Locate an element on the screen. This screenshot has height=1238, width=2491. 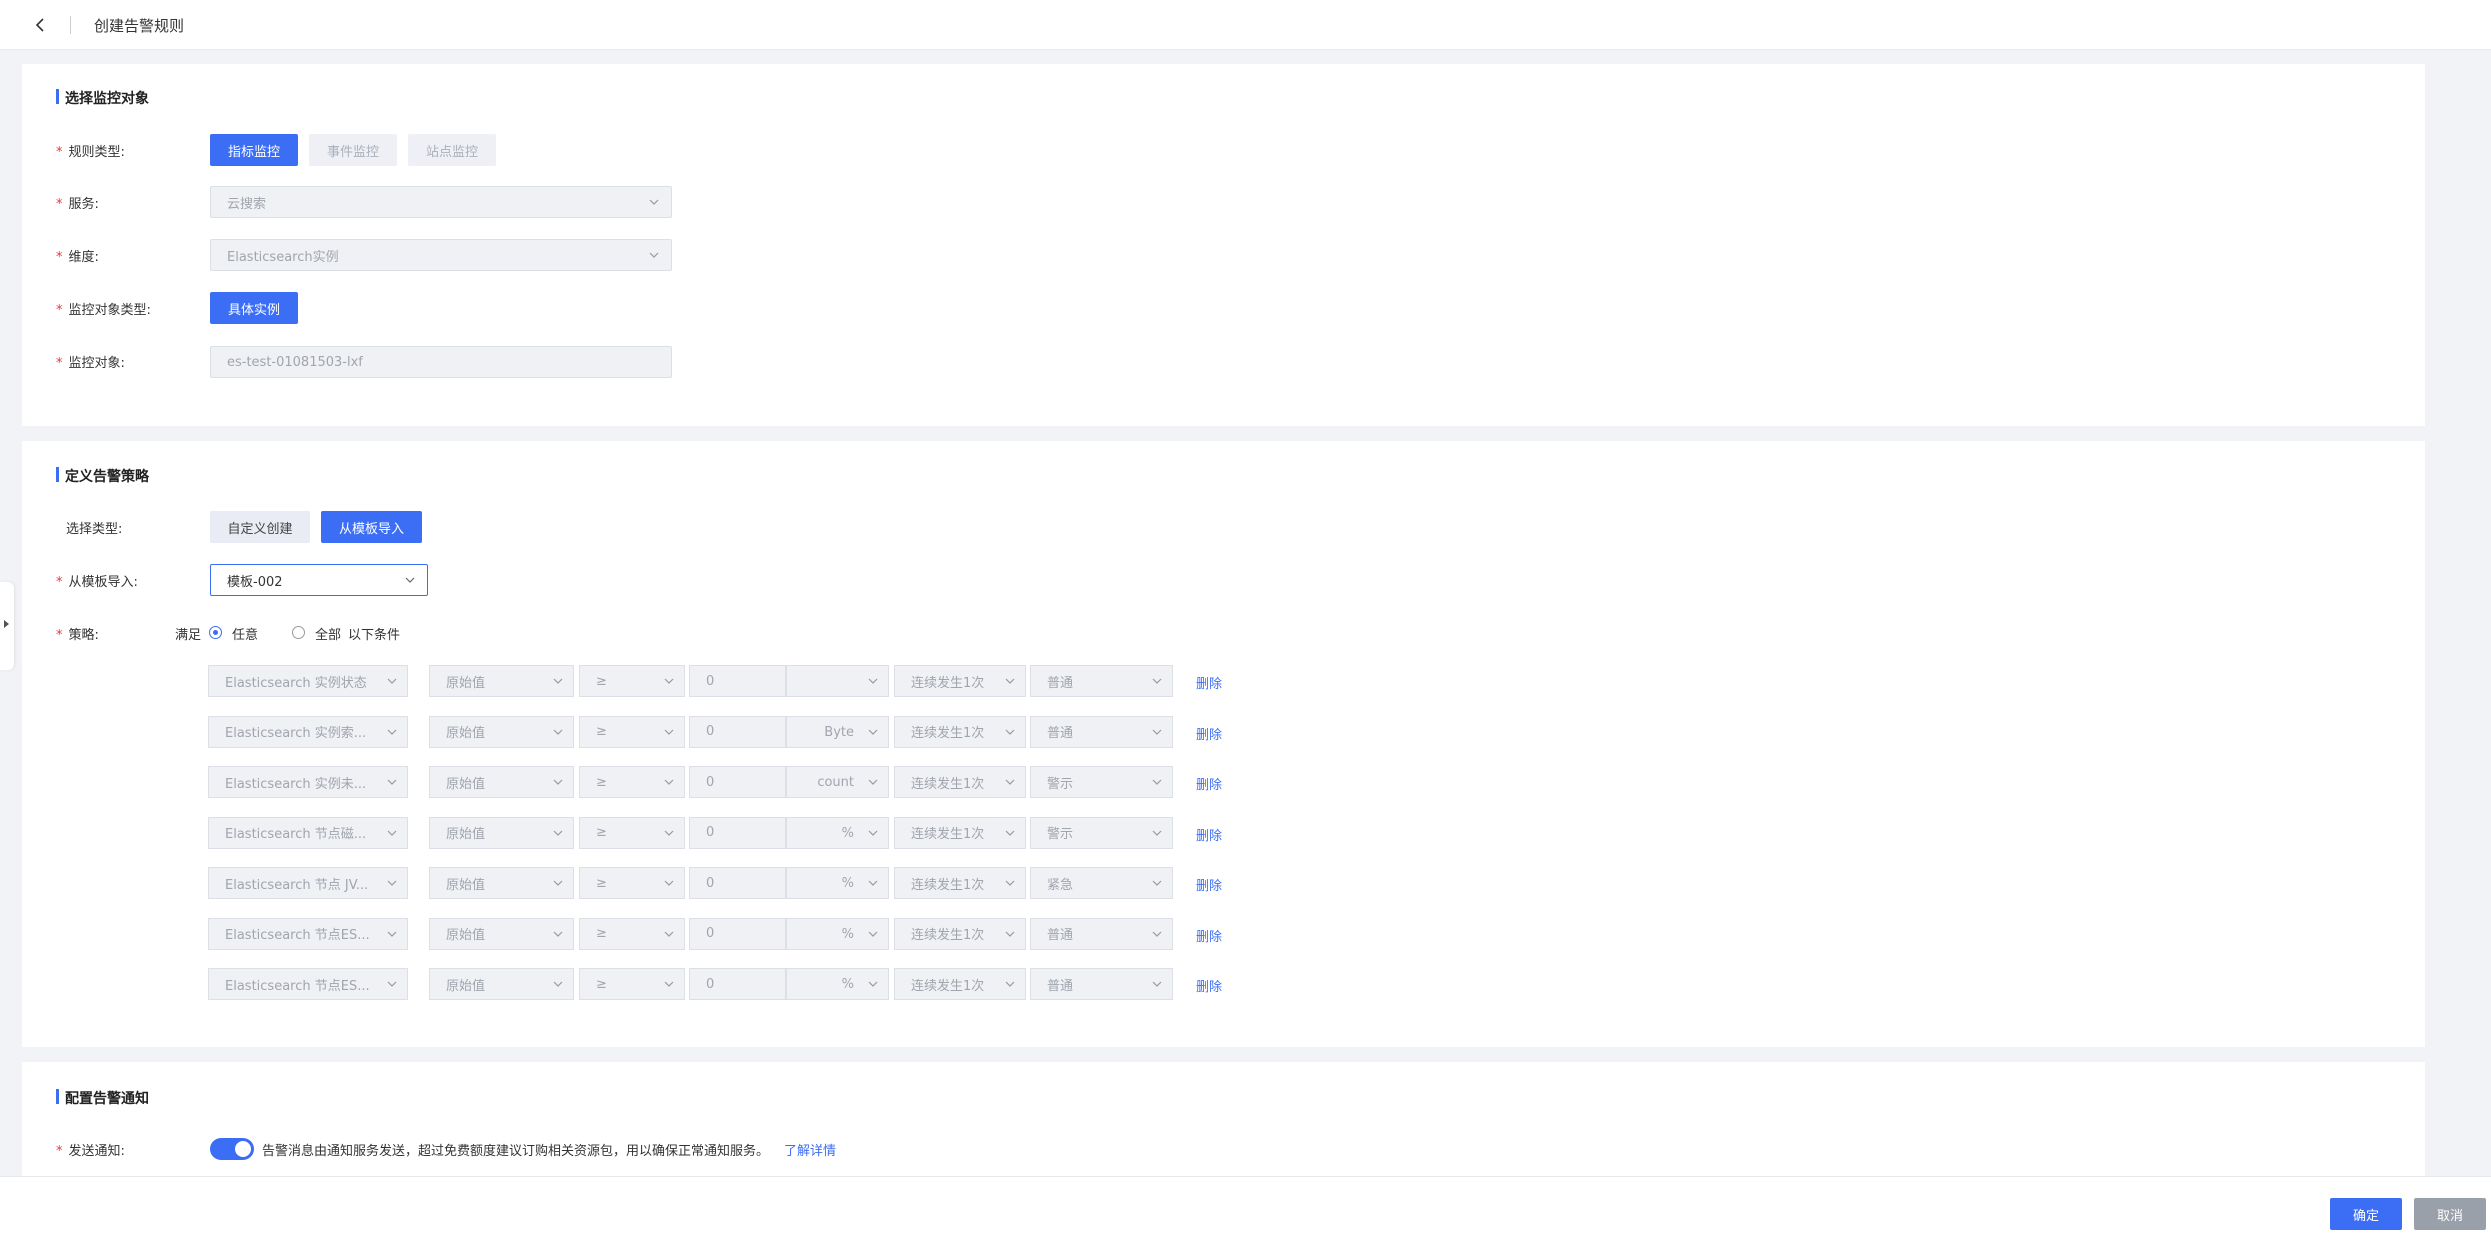
level-select: 紧急 is located at coordinates (1101, 883).